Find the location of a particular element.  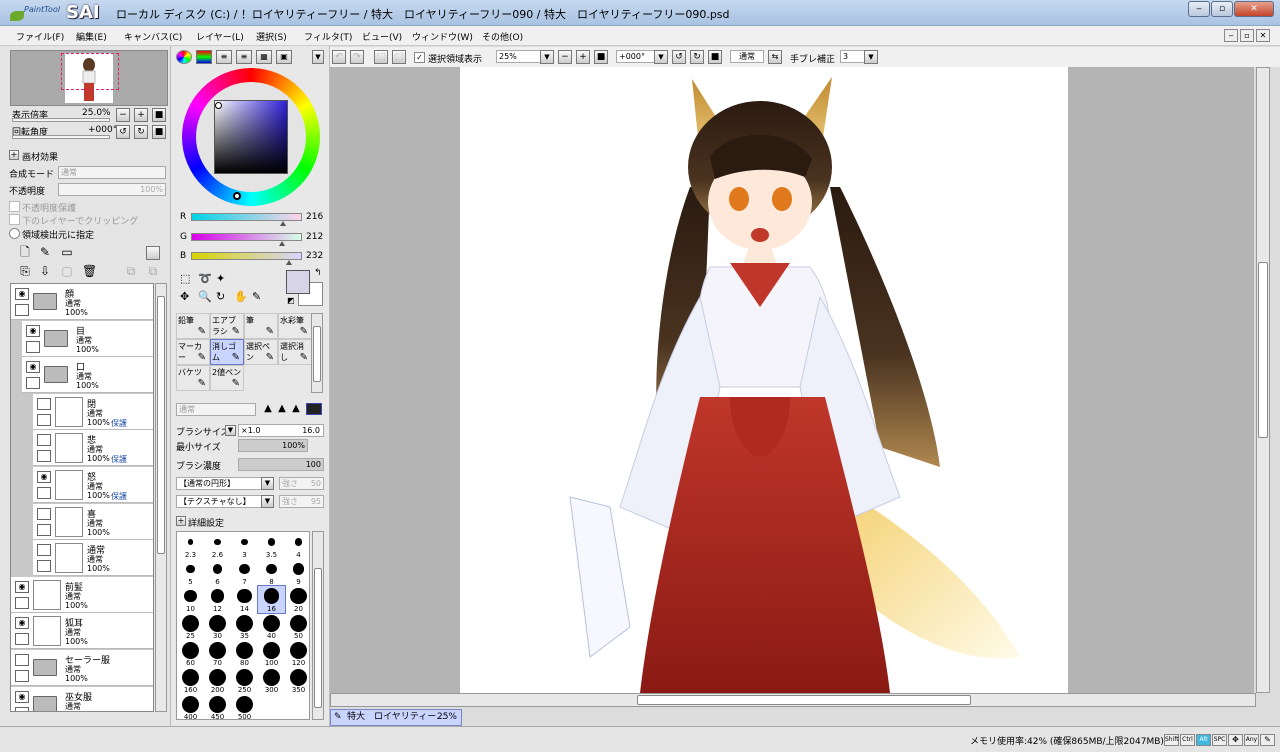

min-size-slider: 100% is located at coordinates (273, 445).